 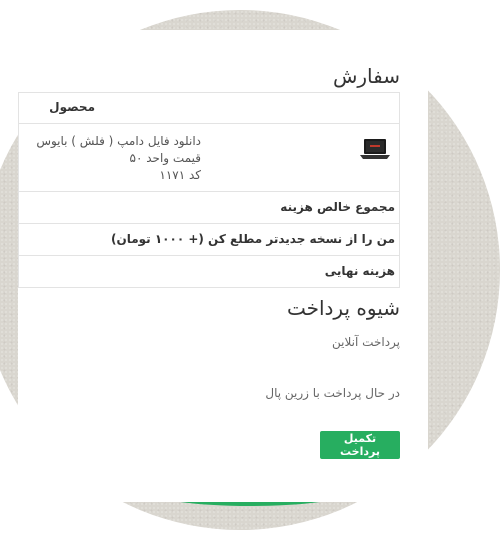 What do you see at coordinates (180, 175) in the screenshot?
I see `product-code: کد ۱۱۷۱` at bounding box center [180, 175].